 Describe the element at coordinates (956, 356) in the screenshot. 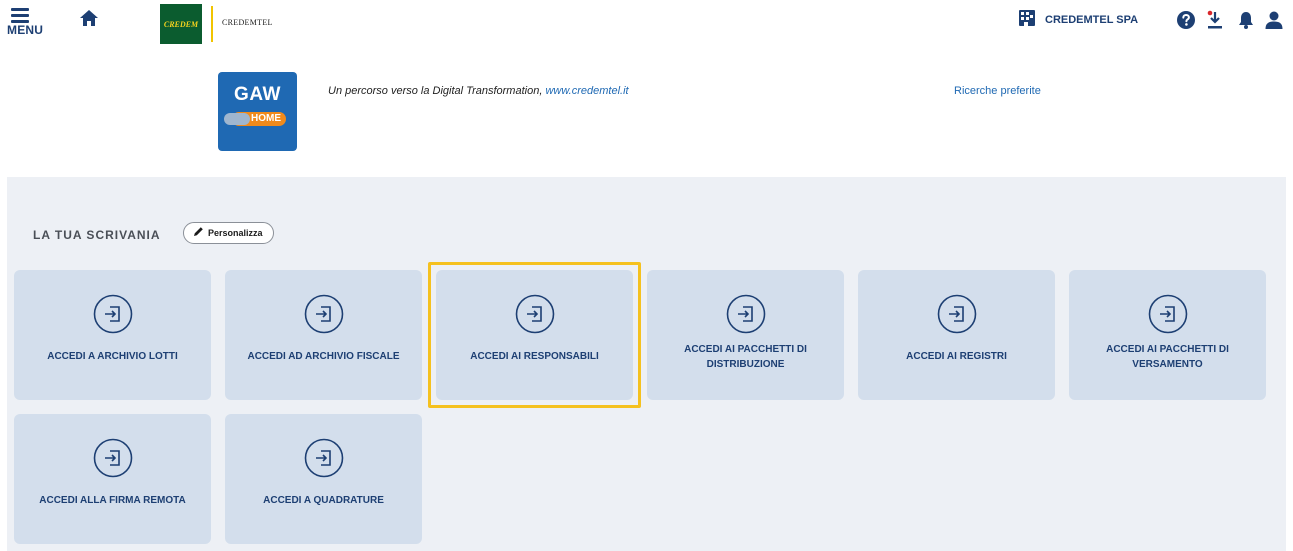

I see `tile-label: ACCEDI AI REGISTRI` at that location.